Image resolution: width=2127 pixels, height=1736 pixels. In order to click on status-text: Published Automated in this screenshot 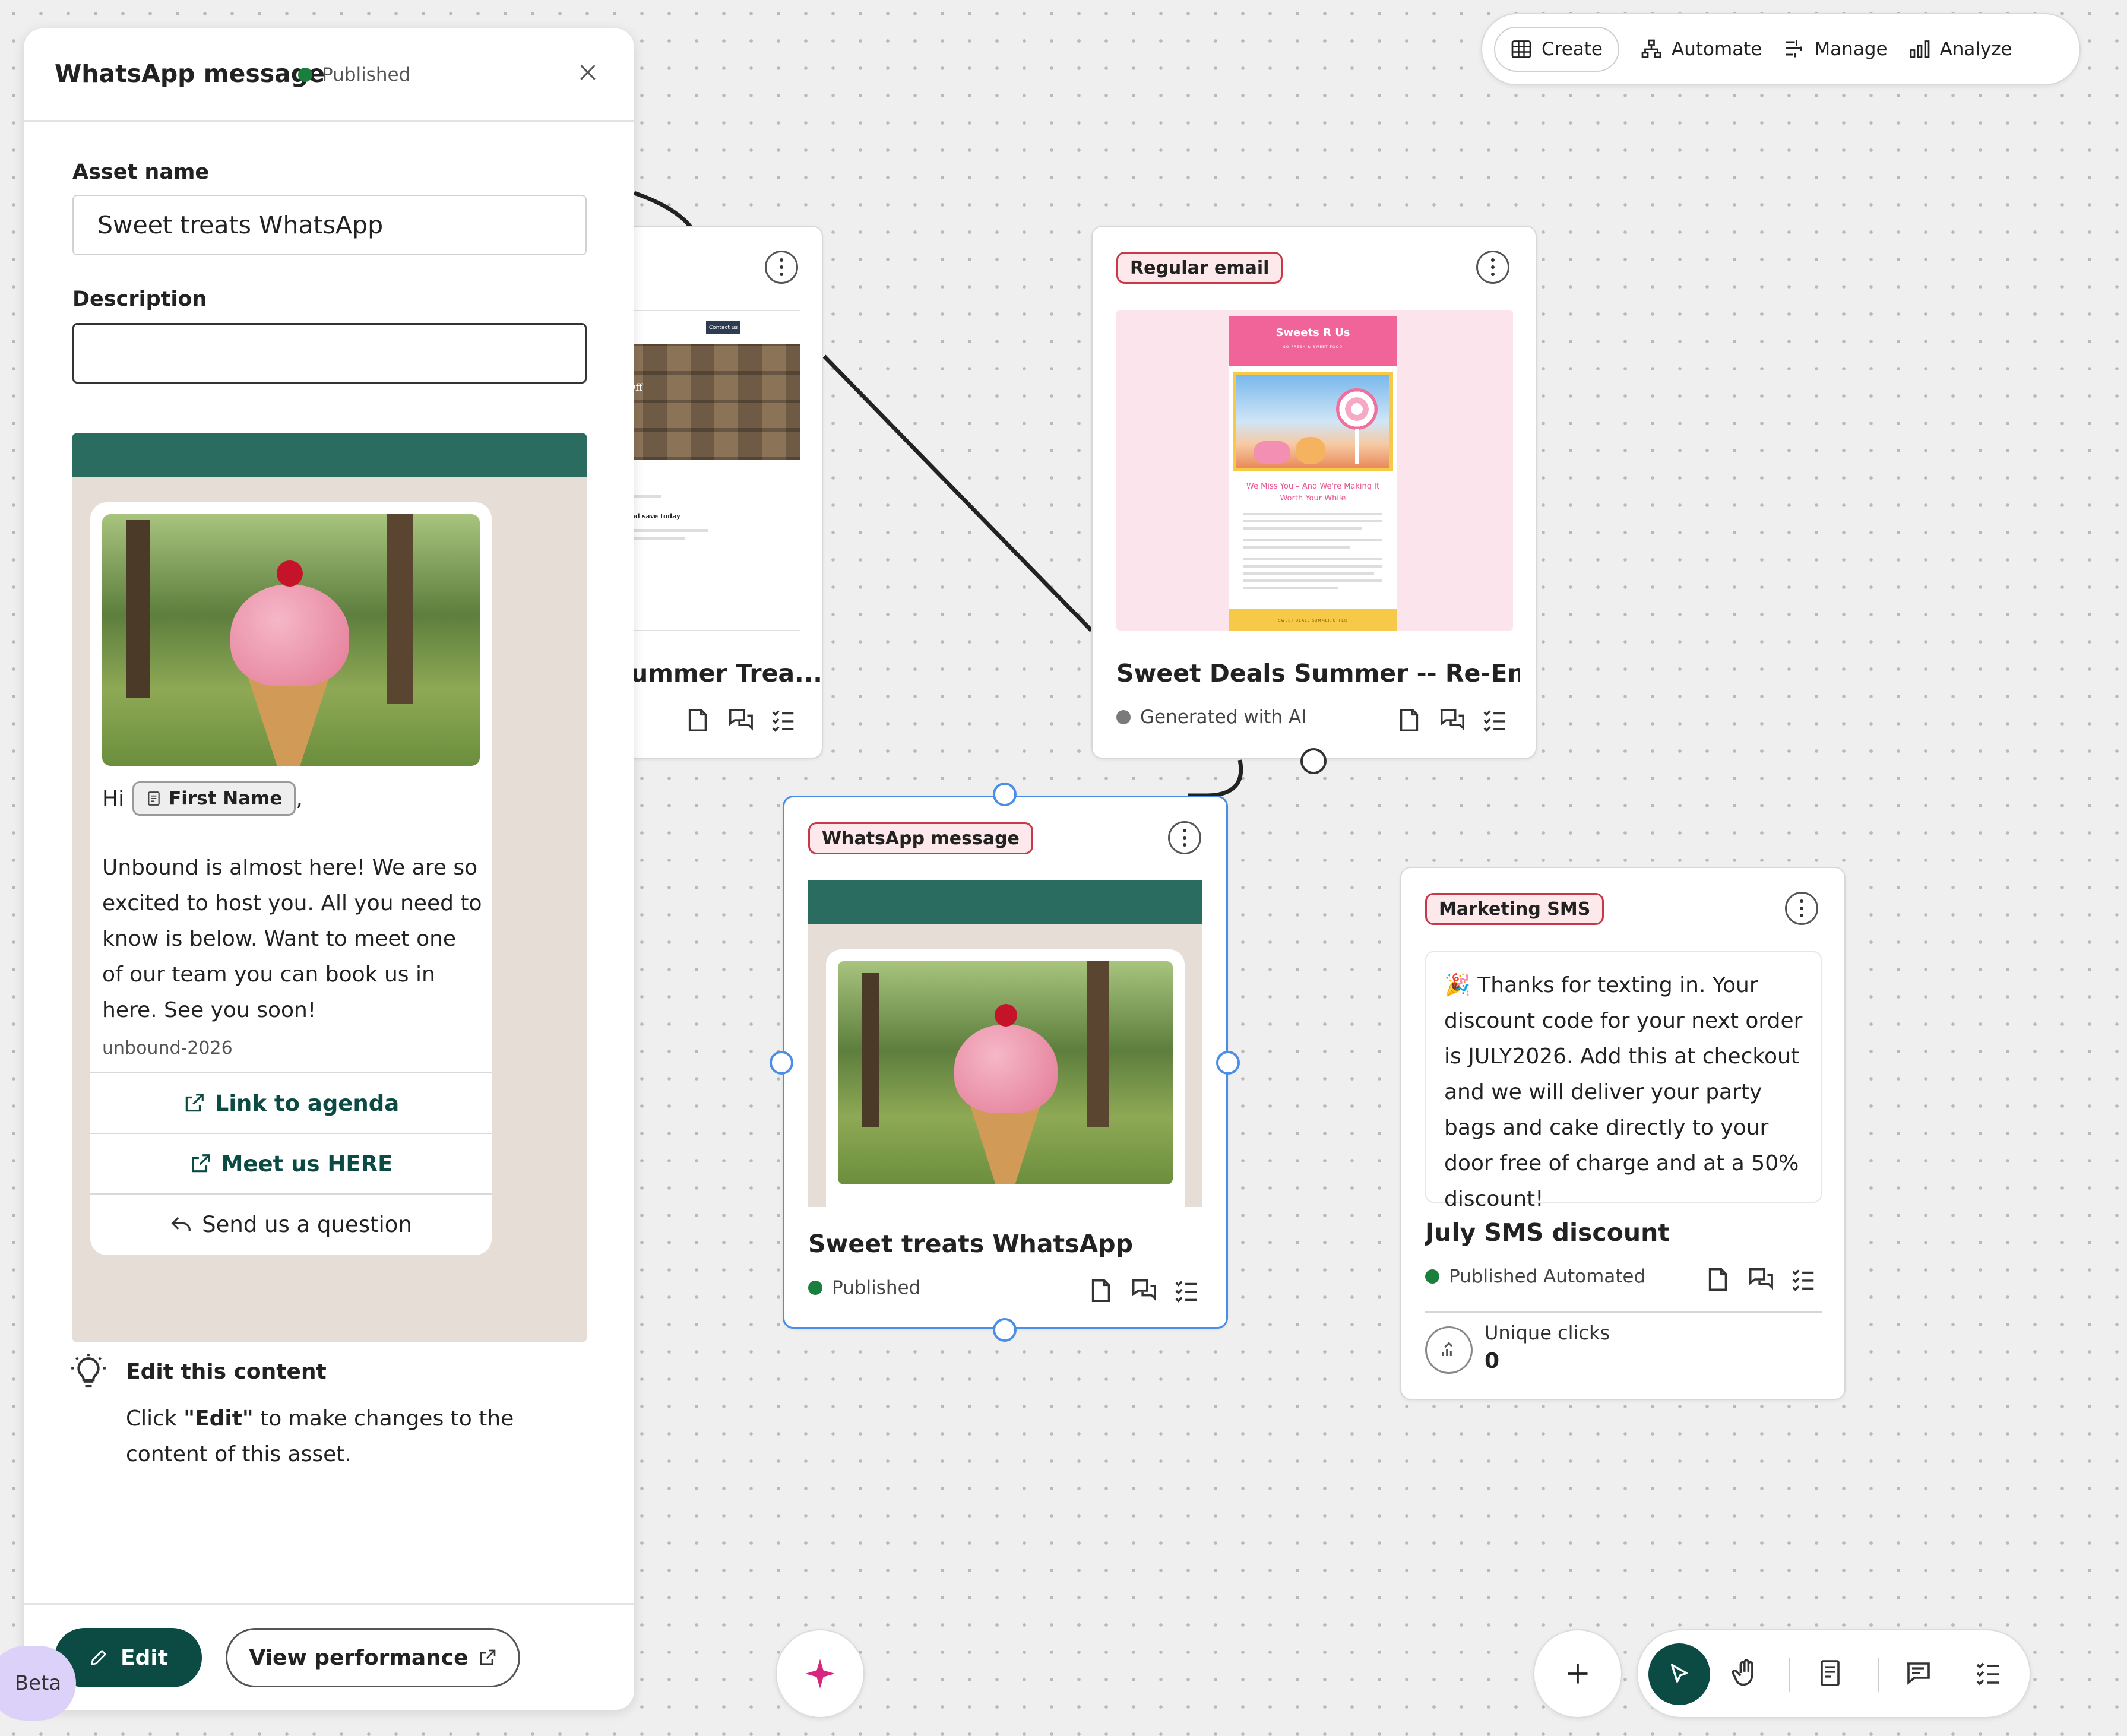, I will do `click(1548, 1276)`.